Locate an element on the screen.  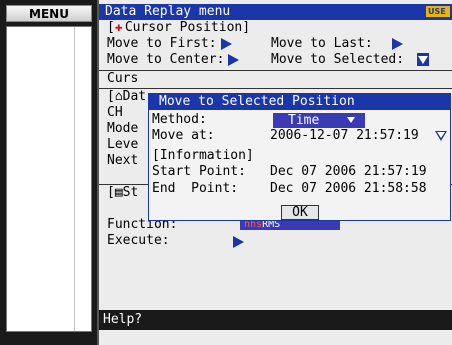
cursor-position-label: Cursor Position] is located at coordinates (187, 27).